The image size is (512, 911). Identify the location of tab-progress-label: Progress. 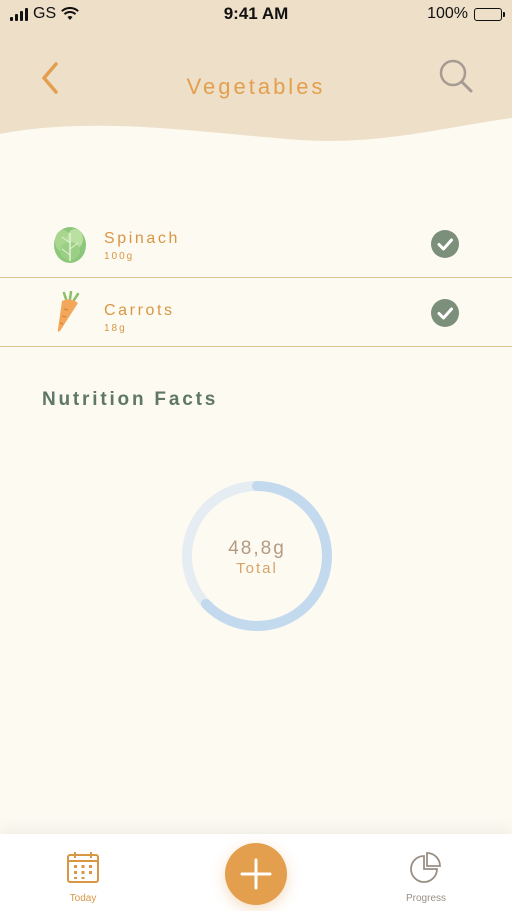
(425, 898).